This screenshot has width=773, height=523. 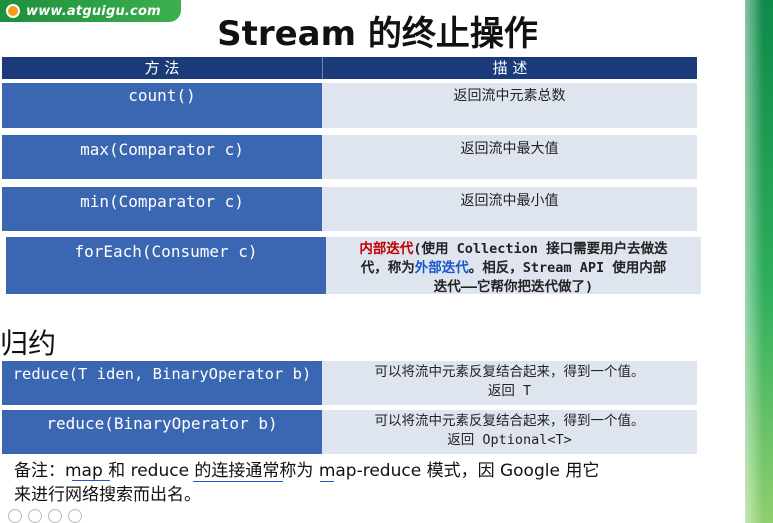 I want to click on method-cell: max(Comparator c), so click(x=162, y=157).